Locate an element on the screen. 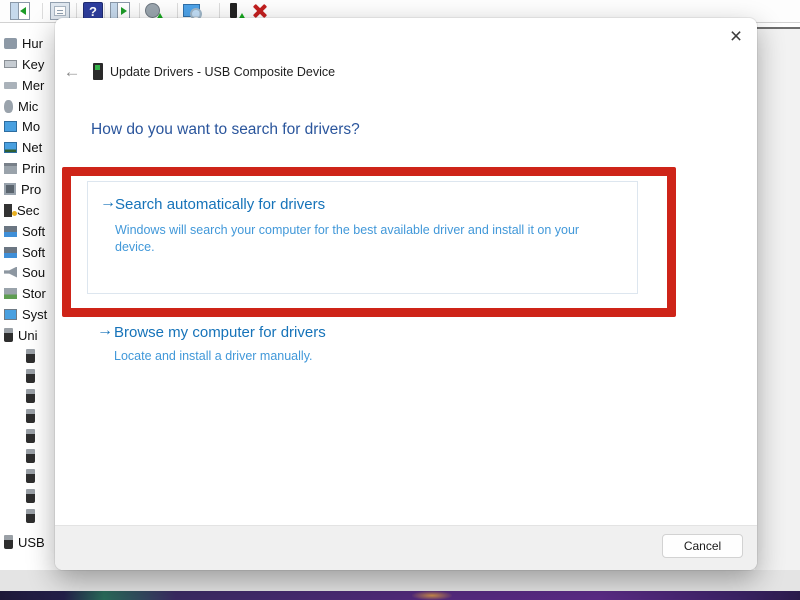 This screenshot has height=600, width=800. tree-item-label: Sec is located at coordinates (28, 210).